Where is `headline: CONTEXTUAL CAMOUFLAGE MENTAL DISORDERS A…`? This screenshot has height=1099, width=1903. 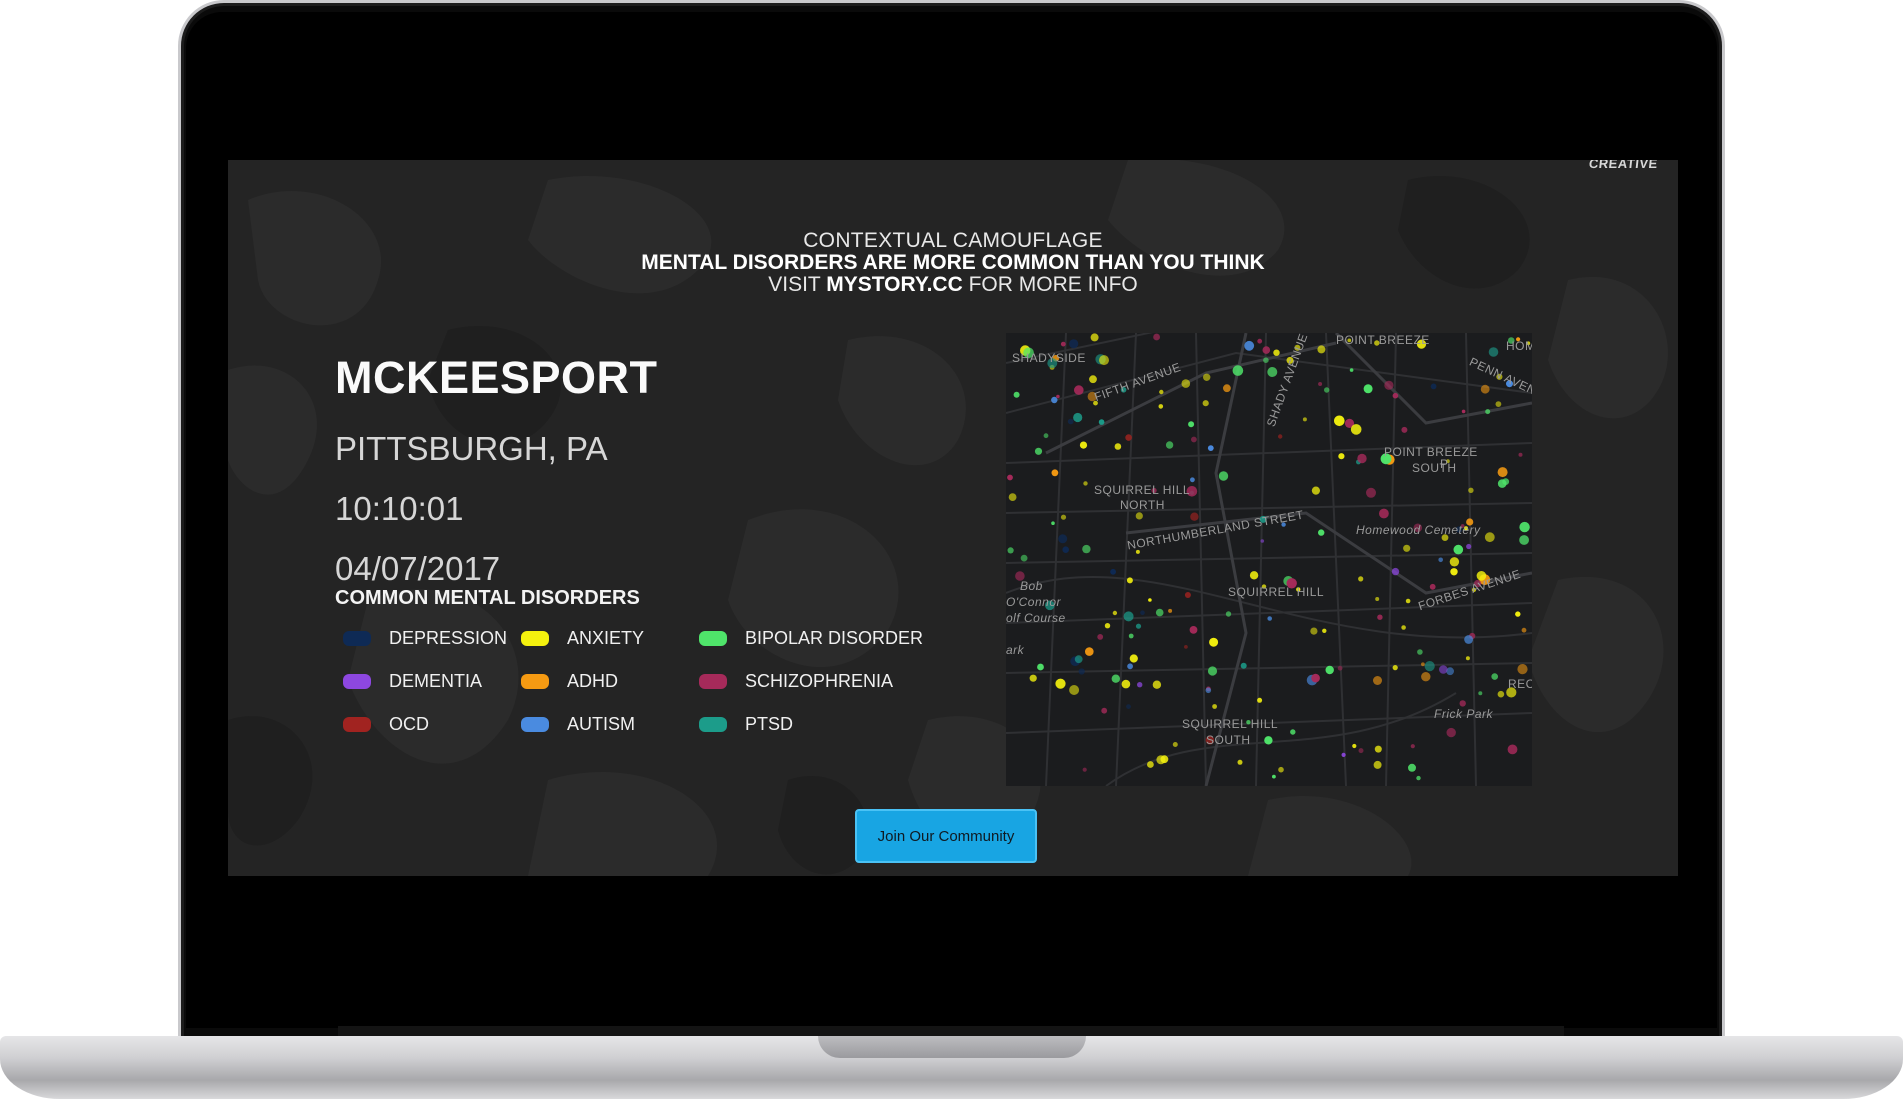 headline: CONTEXTUAL CAMOUFLAGE MENTAL DISORDERS A… is located at coordinates (953, 263).